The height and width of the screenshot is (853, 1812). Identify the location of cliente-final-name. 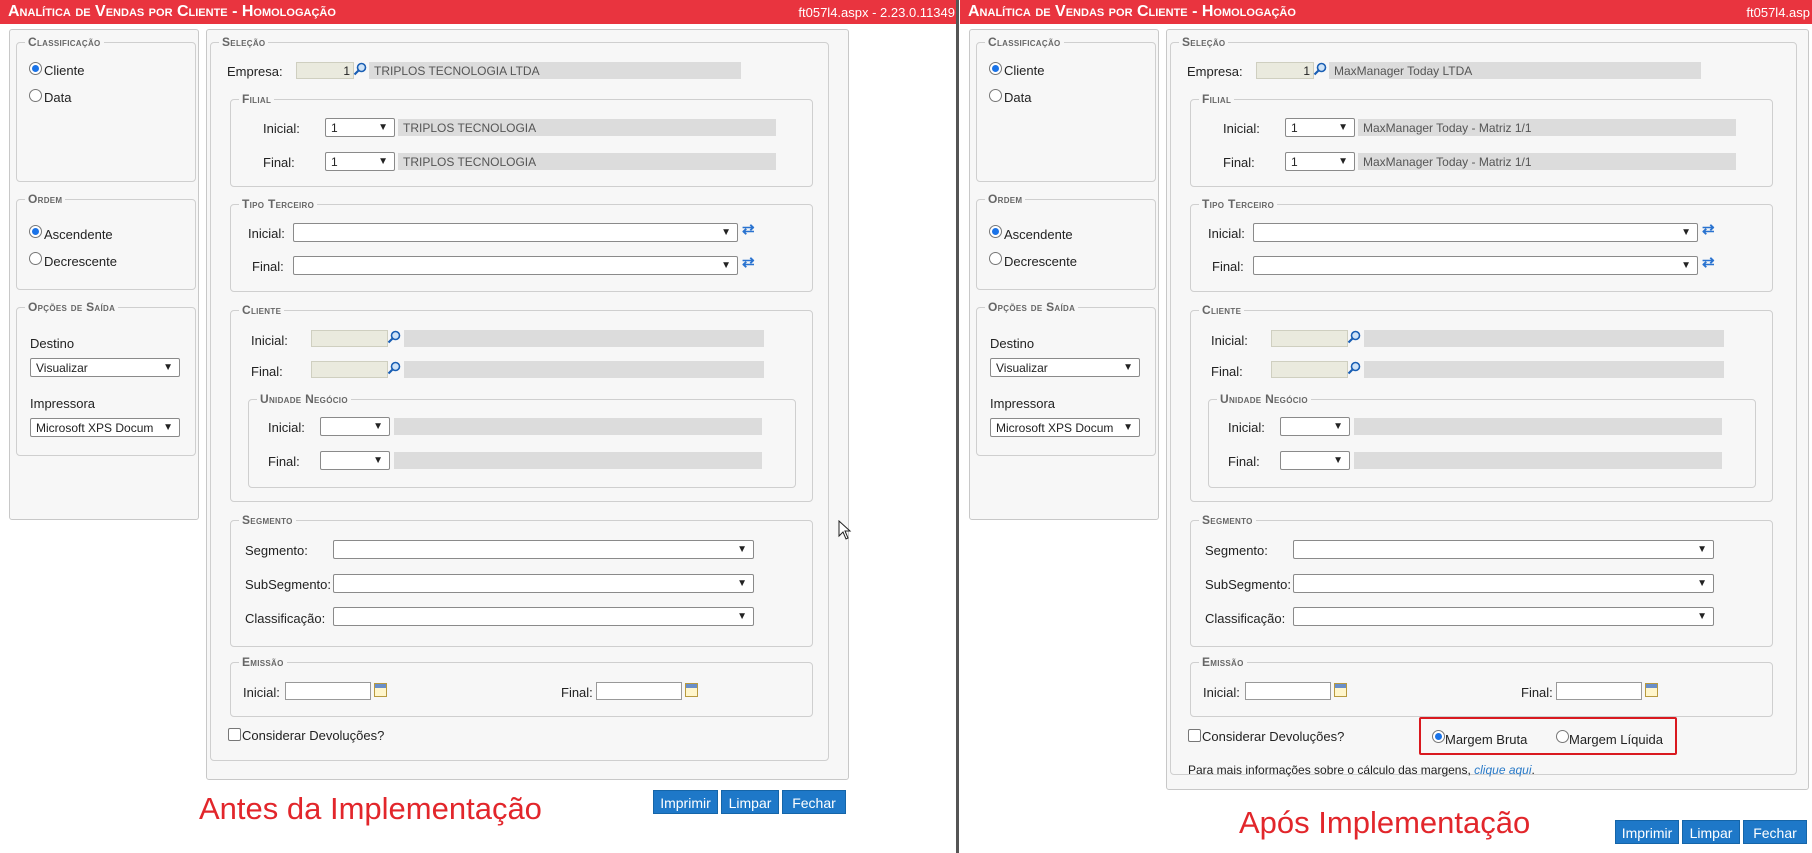
(584, 369).